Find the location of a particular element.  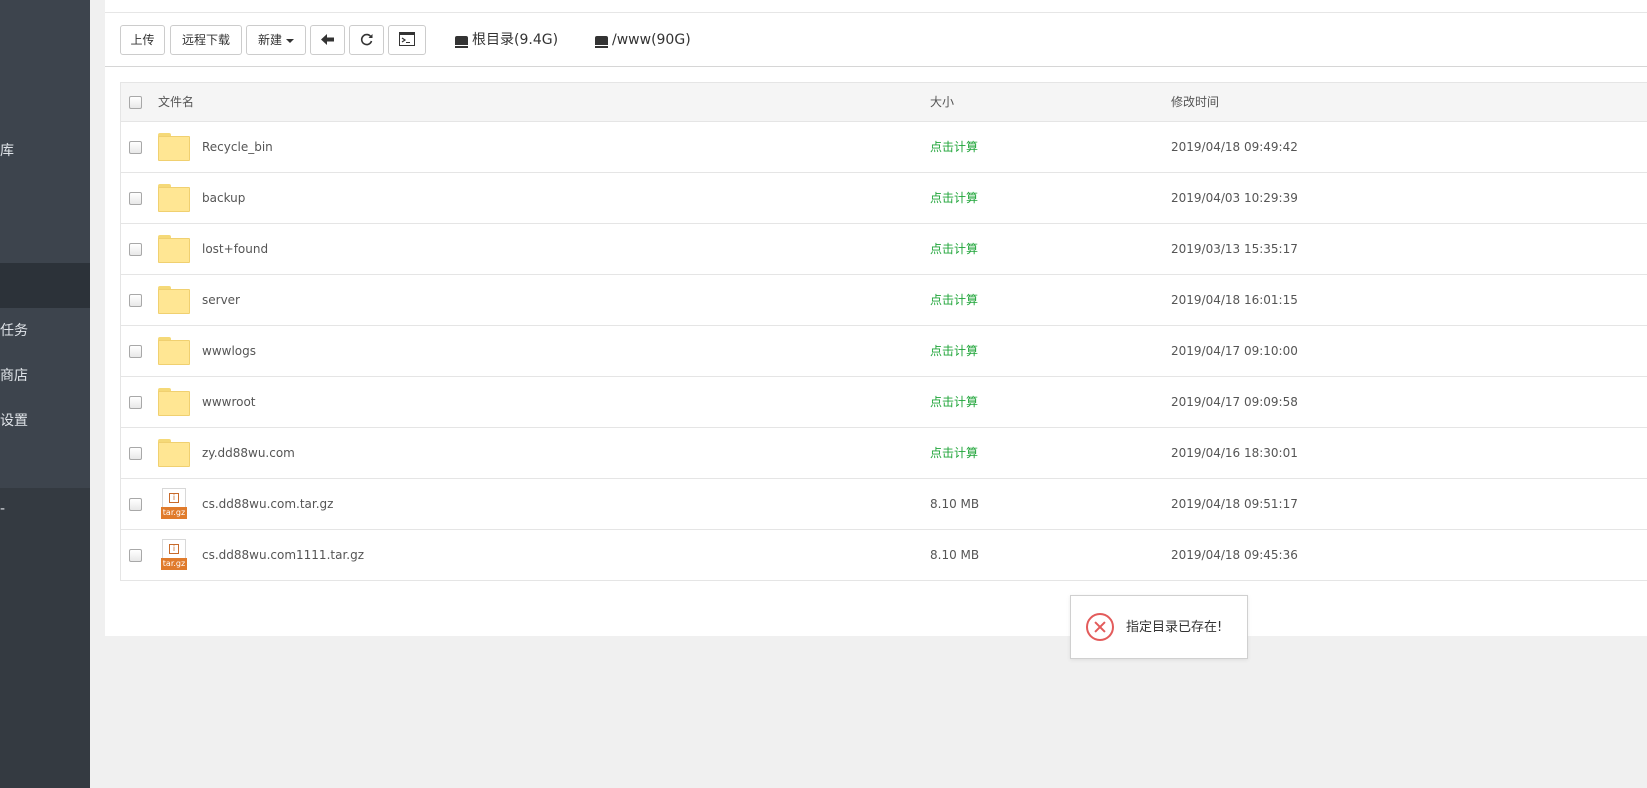

upload-button: 上传 is located at coordinates (142, 40).